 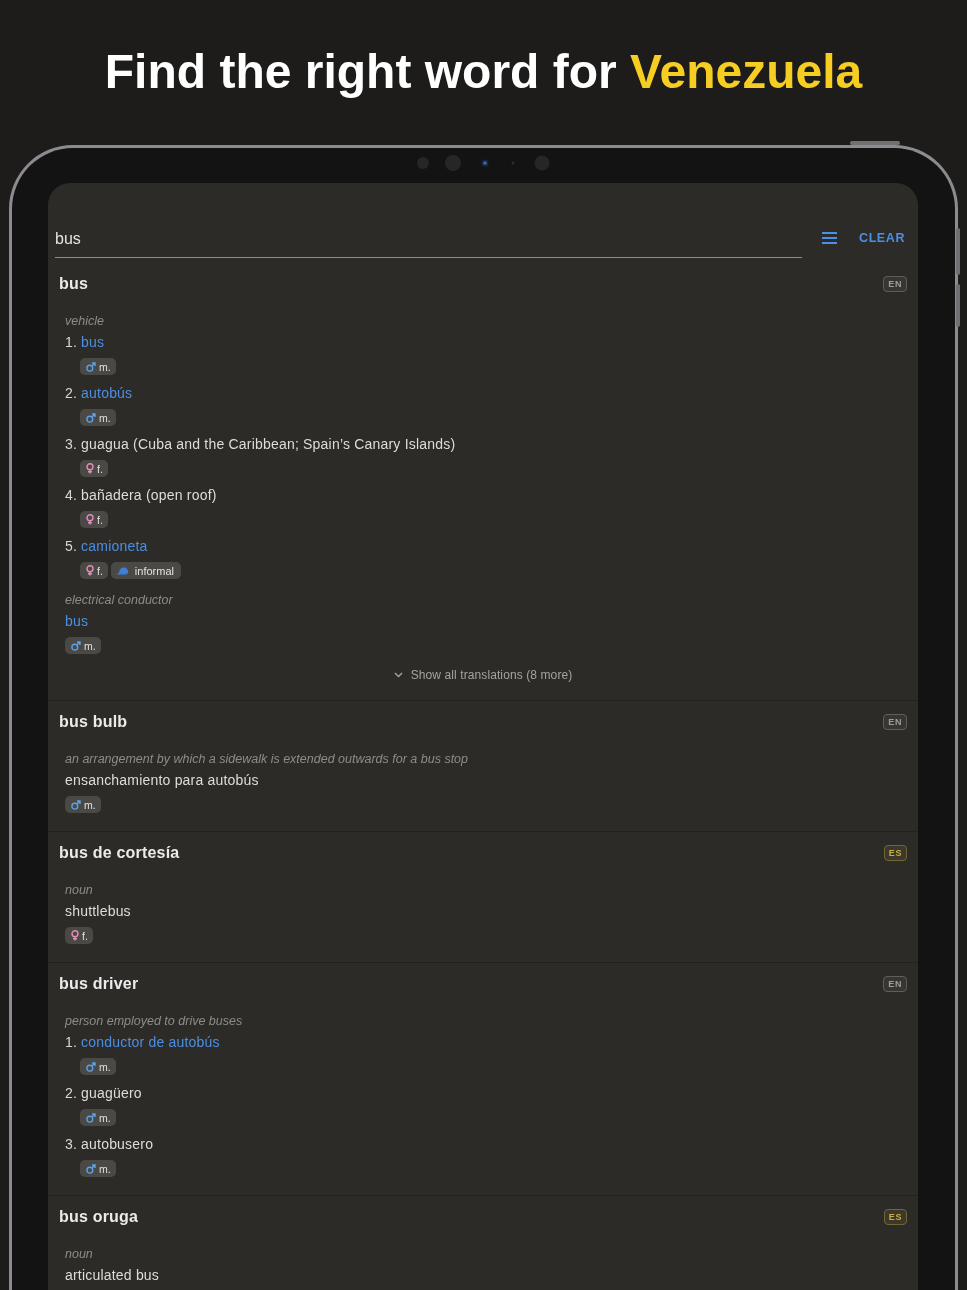 What do you see at coordinates (267, 759) in the screenshot?
I see `sense-label: an arrangement by which a sidewalk is extended outwards for a bus stop` at bounding box center [267, 759].